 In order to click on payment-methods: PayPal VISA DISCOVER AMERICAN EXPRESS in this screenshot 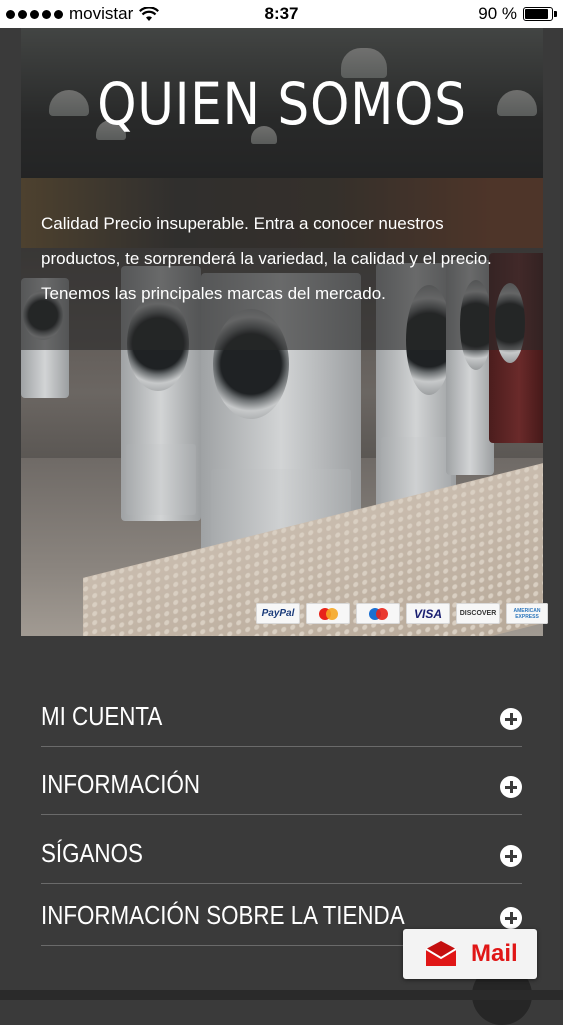, I will do `click(402, 613)`.